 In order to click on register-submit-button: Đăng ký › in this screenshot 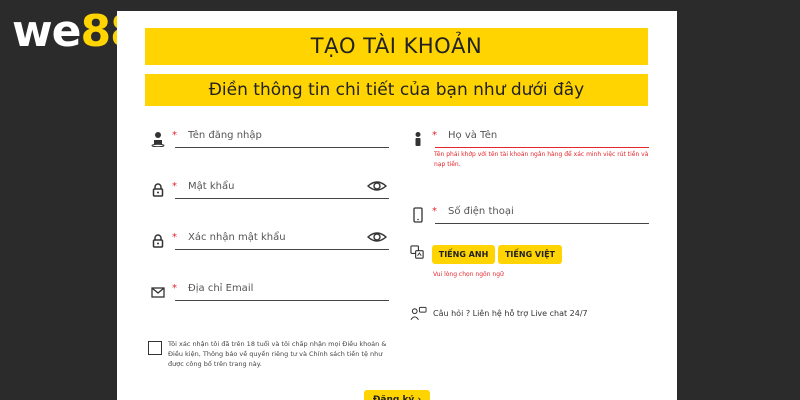, I will do `click(397, 395)`.